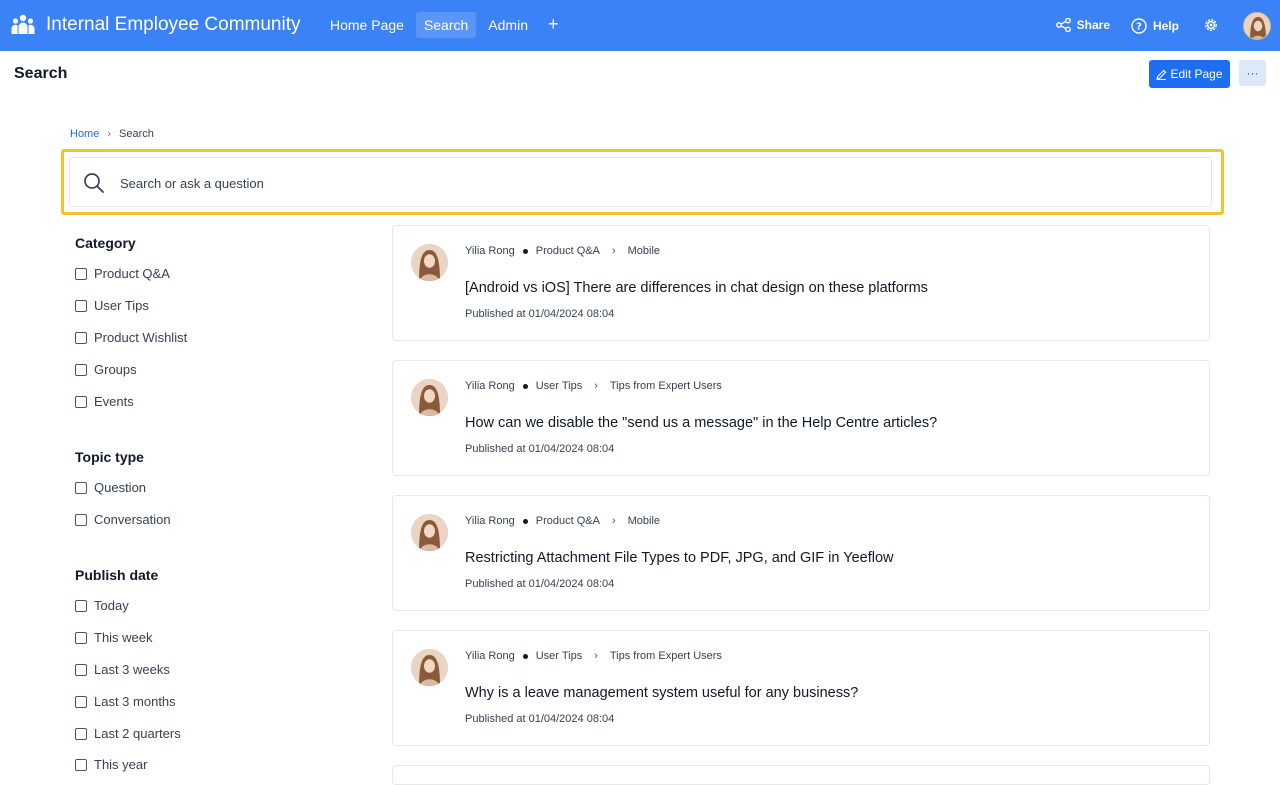 Image resolution: width=1280 pixels, height=785 pixels. I want to click on filter-option-product-qa: Product Q&A, so click(122, 273).